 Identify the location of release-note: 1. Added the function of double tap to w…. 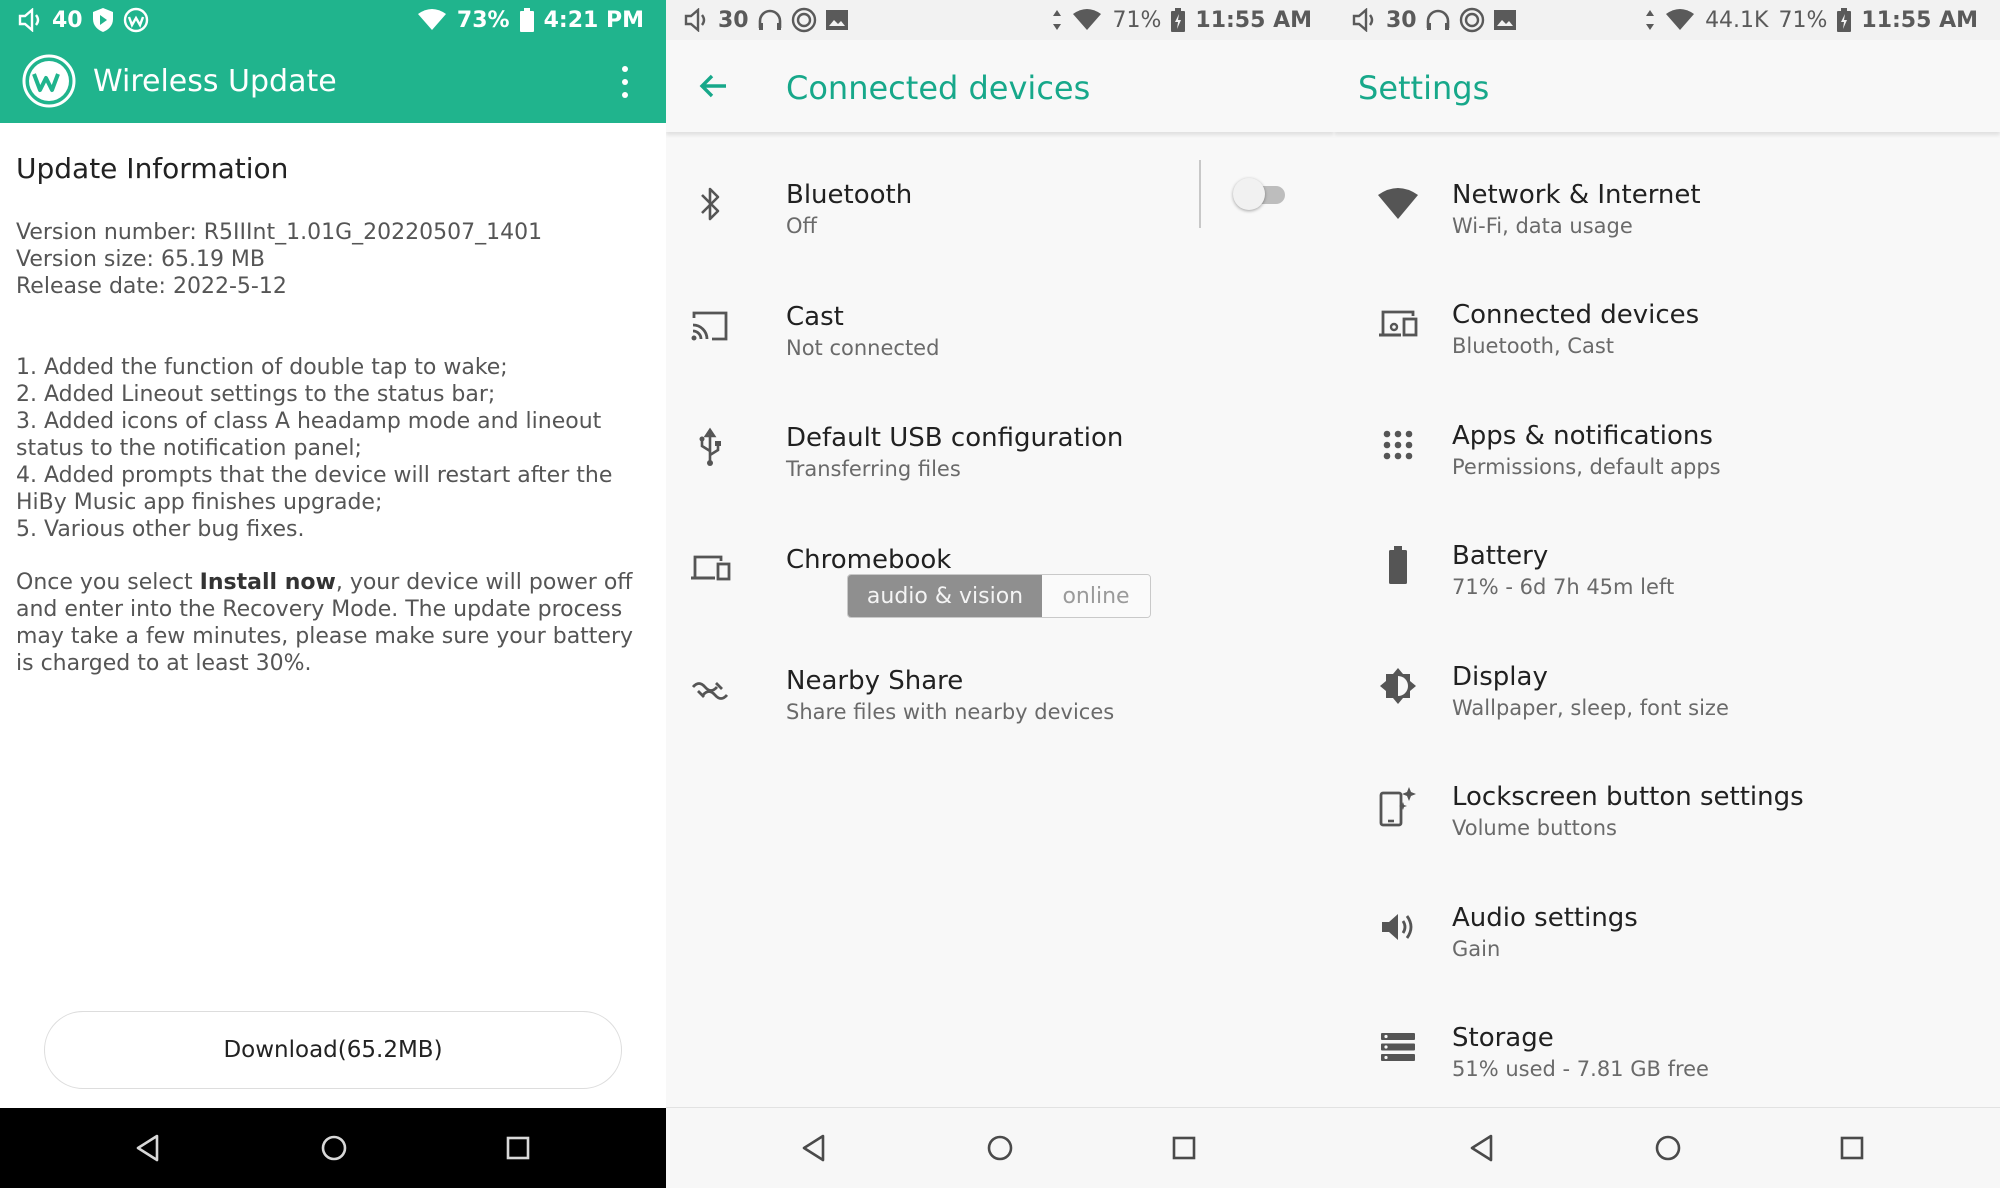
(262, 367).